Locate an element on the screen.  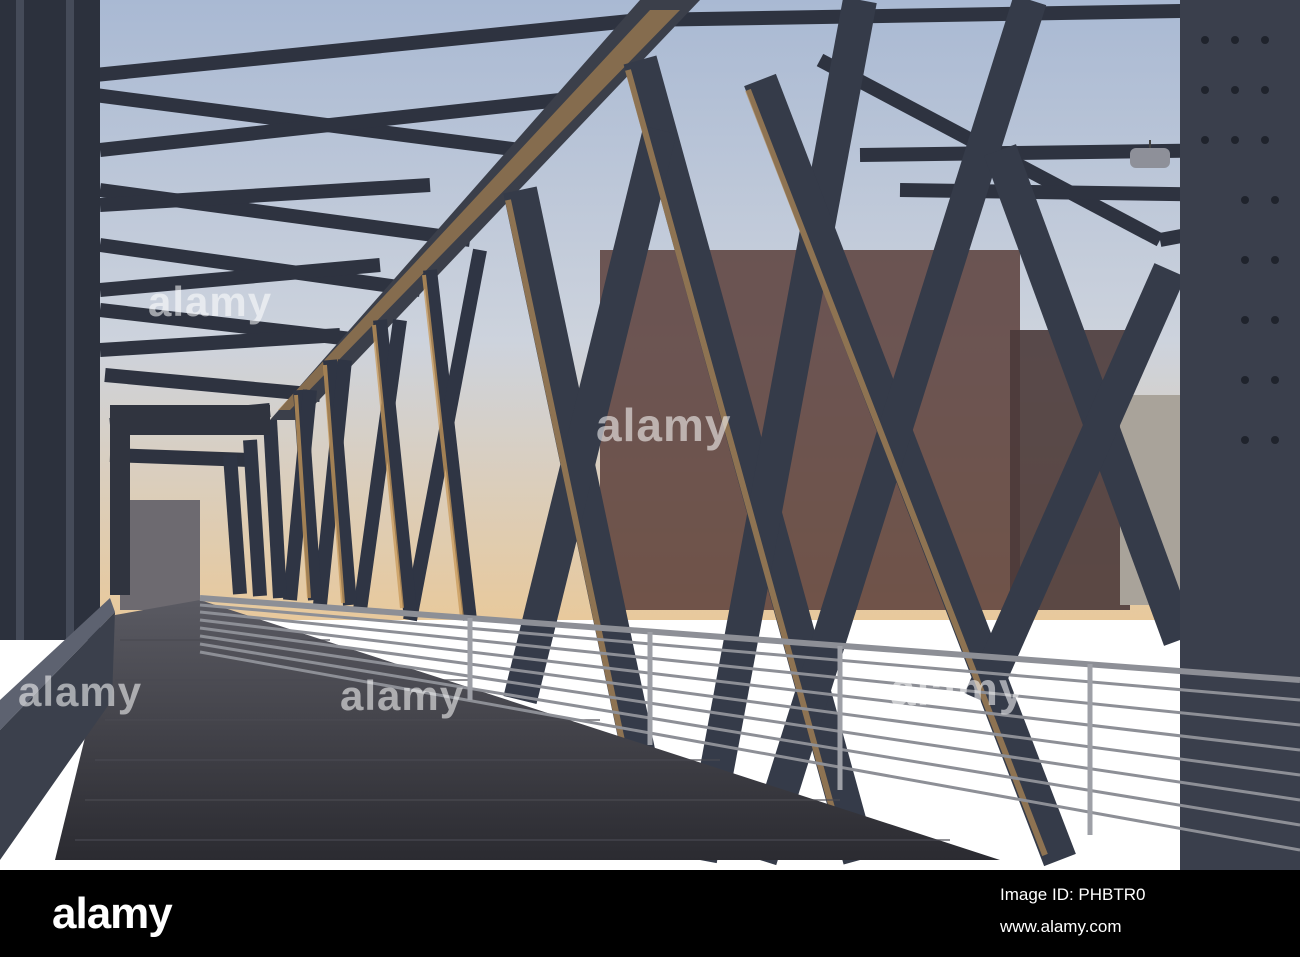
left-truss-wall is located at coordinates (50, 320).